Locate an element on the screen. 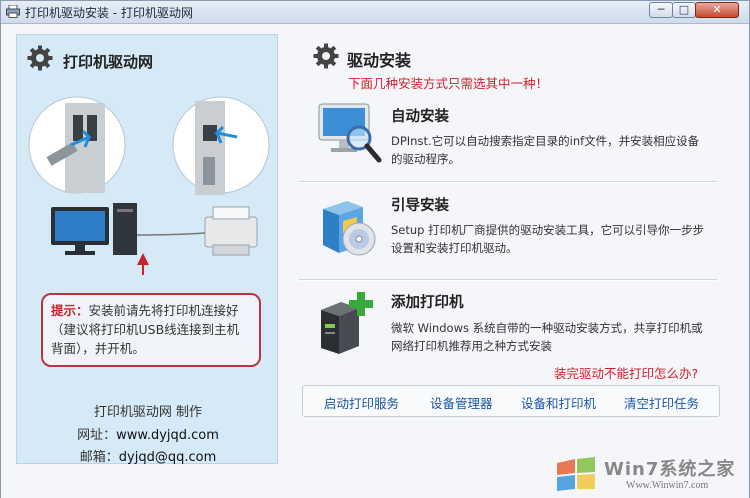 The height and width of the screenshot is (498, 750). auto-install-title: 自动安装 is located at coordinates (420, 115).